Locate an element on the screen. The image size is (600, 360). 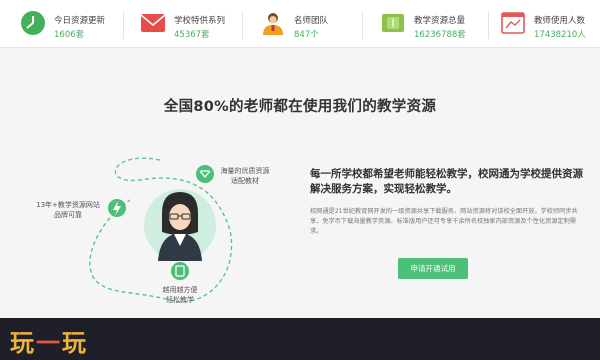
page-headline: 全国80%的老师都在使用我们的教学资源 is located at coordinates (300, 107).